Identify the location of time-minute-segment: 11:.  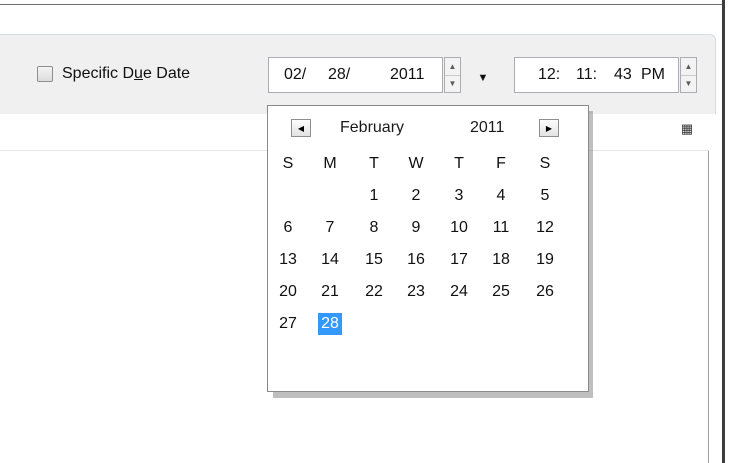
(586, 75).